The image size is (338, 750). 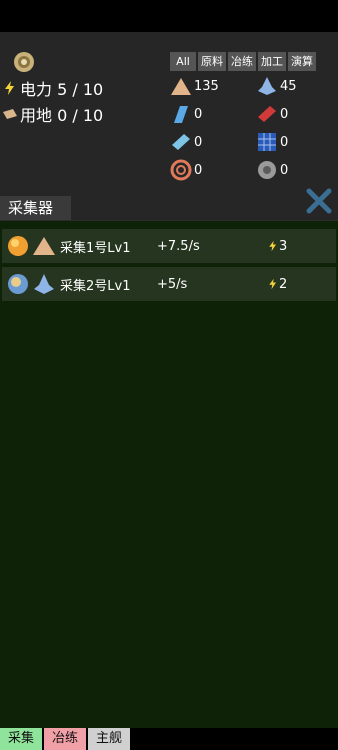 What do you see at coordinates (35, 208) in the screenshot?
I see `section-title: 采集器` at bounding box center [35, 208].